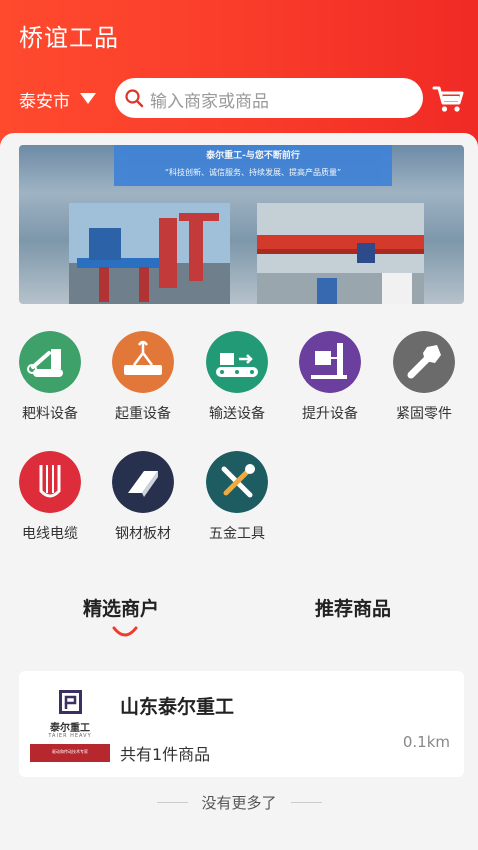  What do you see at coordinates (70, 702) in the screenshot?
I see `taier-logo-icon` at bounding box center [70, 702].